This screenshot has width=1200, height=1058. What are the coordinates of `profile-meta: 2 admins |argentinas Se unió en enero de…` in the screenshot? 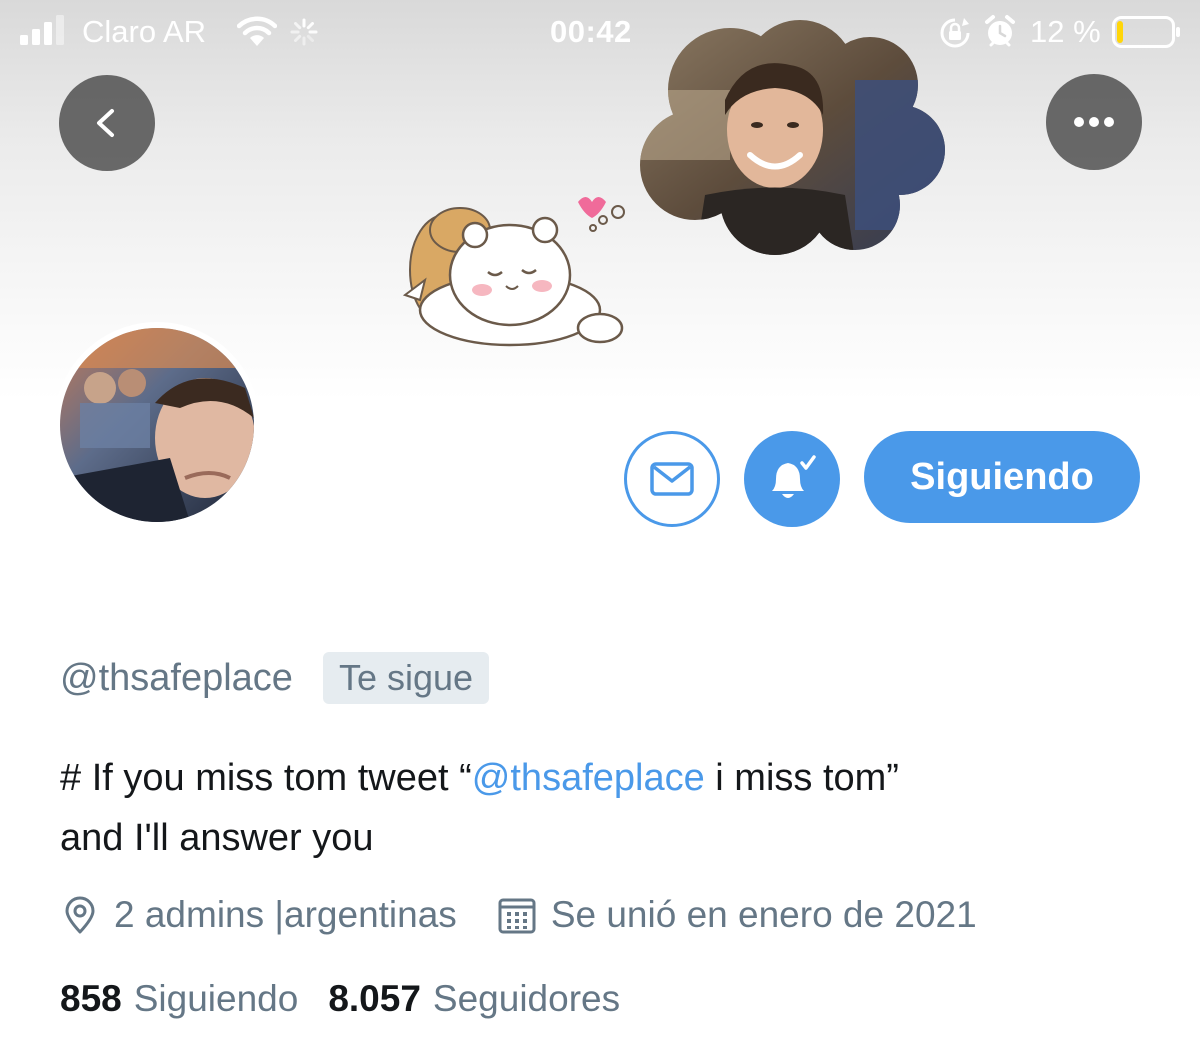 It's located at (518, 915).